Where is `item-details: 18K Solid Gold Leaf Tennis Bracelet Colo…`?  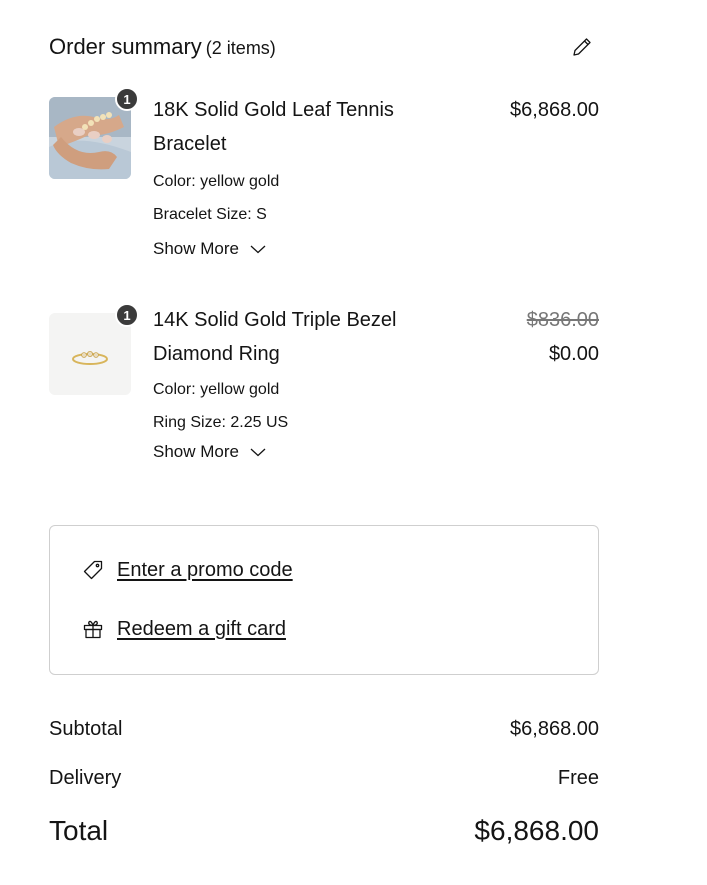
item-details: 18K Solid Gold Leaf Tennis Bracelet Colo… is located at coordinates (303, 177).